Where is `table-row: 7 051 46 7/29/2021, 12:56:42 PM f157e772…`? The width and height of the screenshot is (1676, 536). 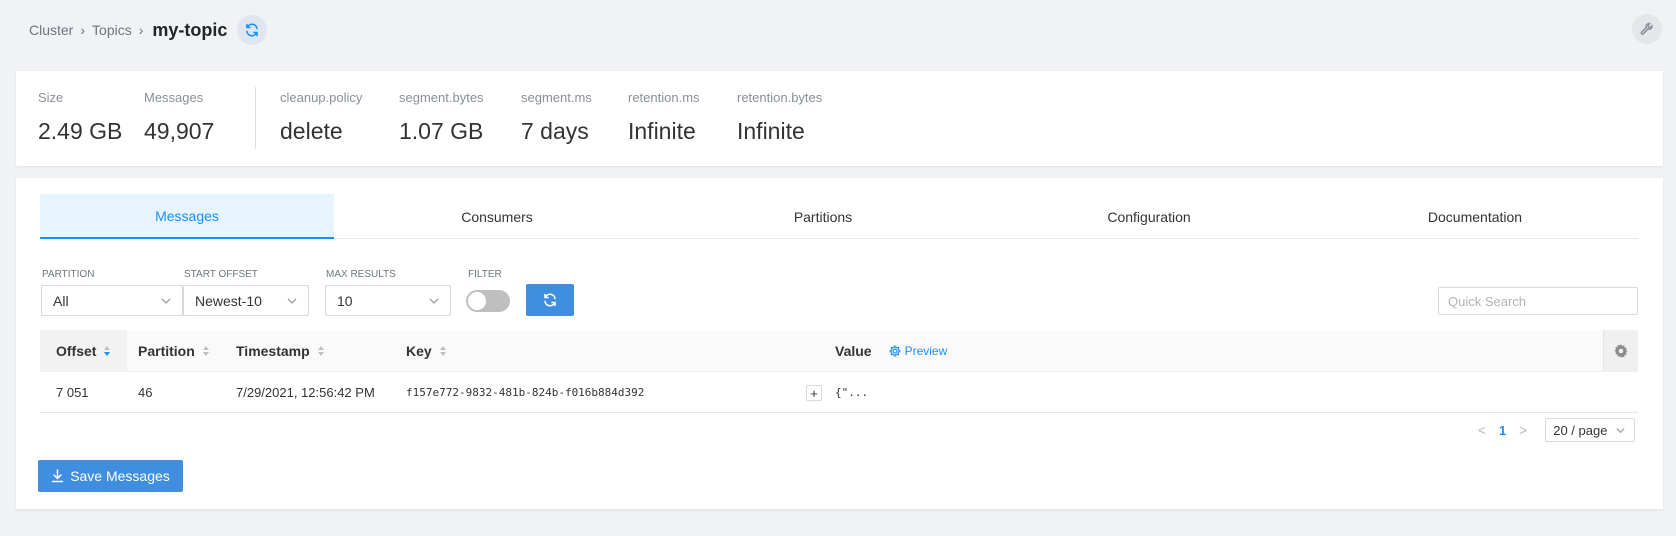 table-row: 7 051 46 7/29/2021, 12:56:42 PM f157e772… is located at coordinates (839, 392).